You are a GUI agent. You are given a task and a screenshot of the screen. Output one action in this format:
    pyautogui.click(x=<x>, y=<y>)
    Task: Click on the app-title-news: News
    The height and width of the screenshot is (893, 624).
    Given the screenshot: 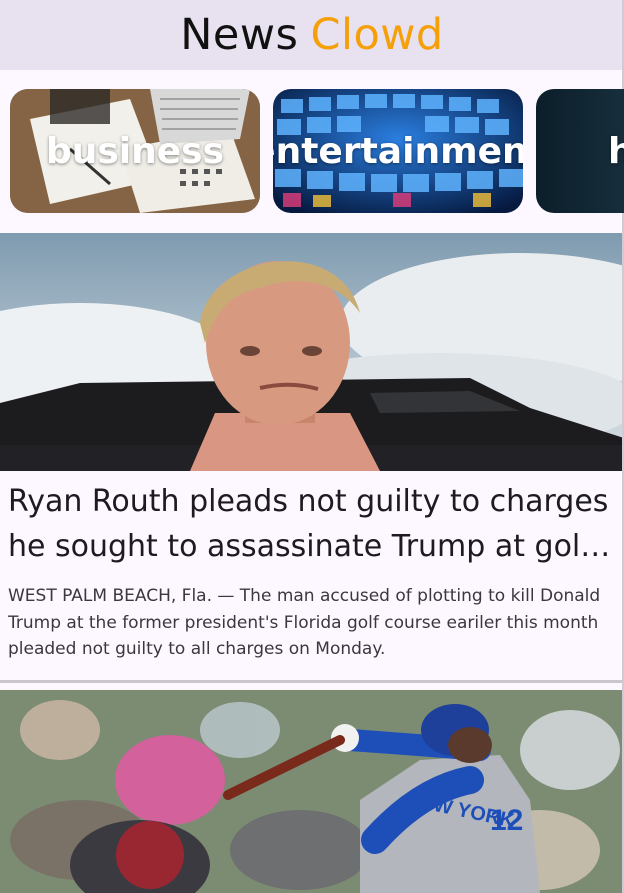 What is the action you would take?
    pyautogui.click(x=239, y=35)
    